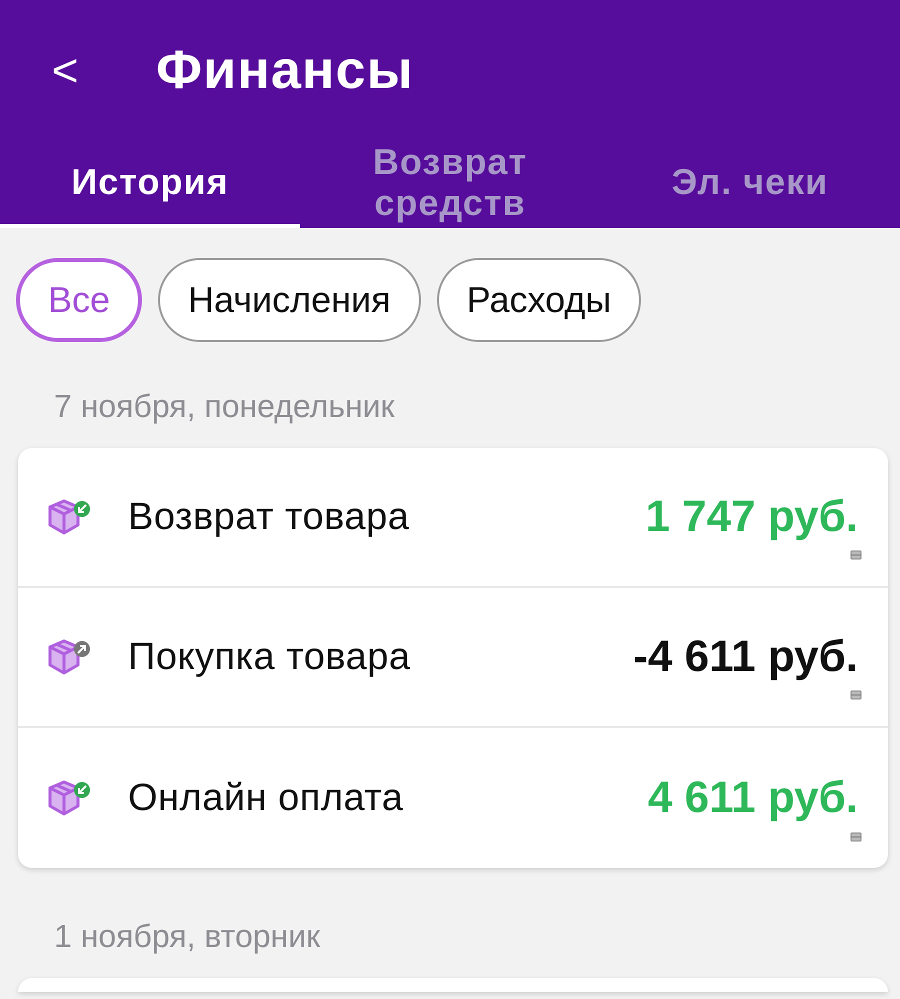  I want to click on tab: Эл. чеки, so click(750, 184).